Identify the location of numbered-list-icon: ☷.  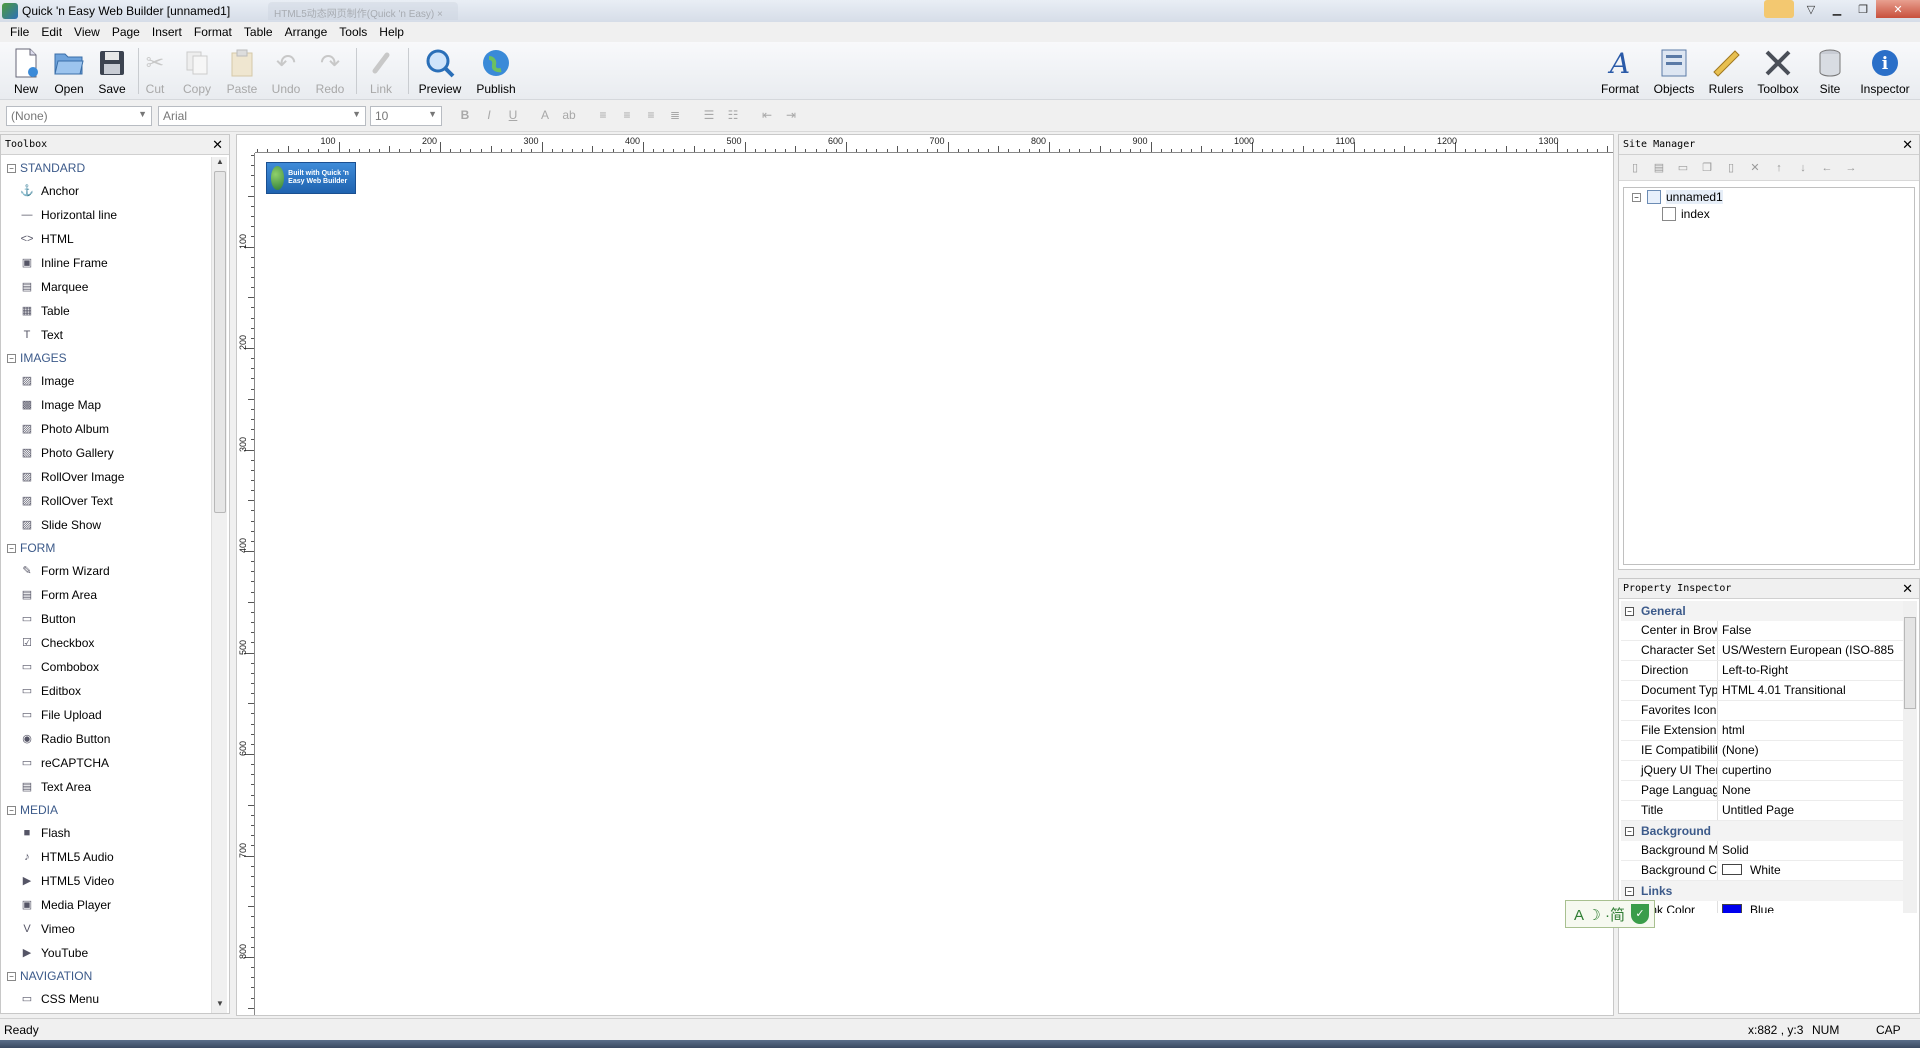
(733, 116).